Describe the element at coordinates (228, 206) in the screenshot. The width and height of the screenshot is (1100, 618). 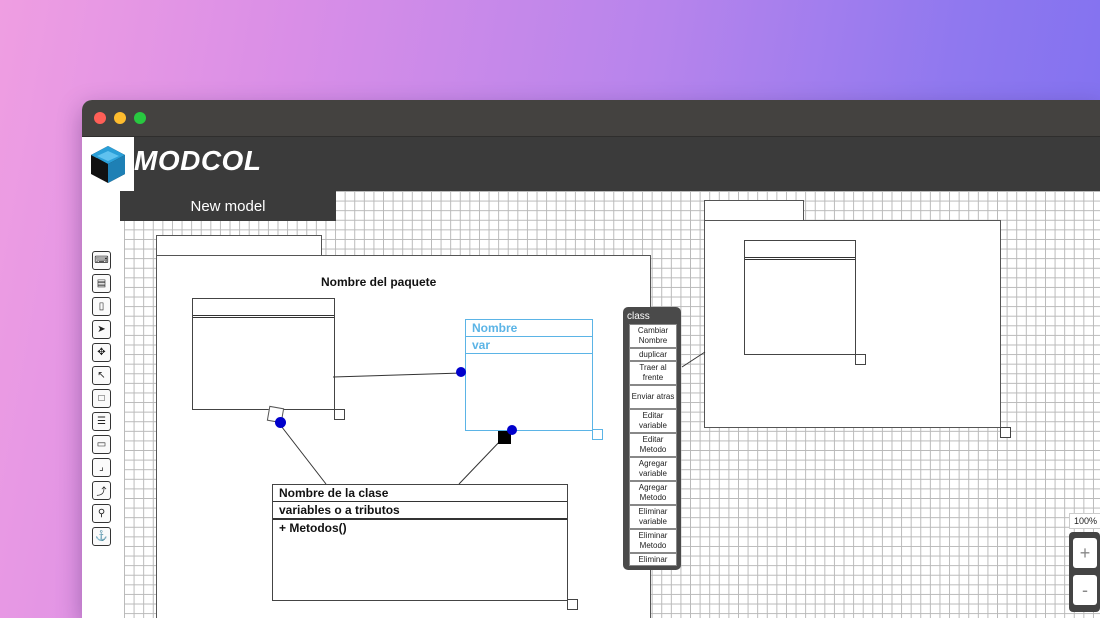
I see `model-tab: New model` at that location.